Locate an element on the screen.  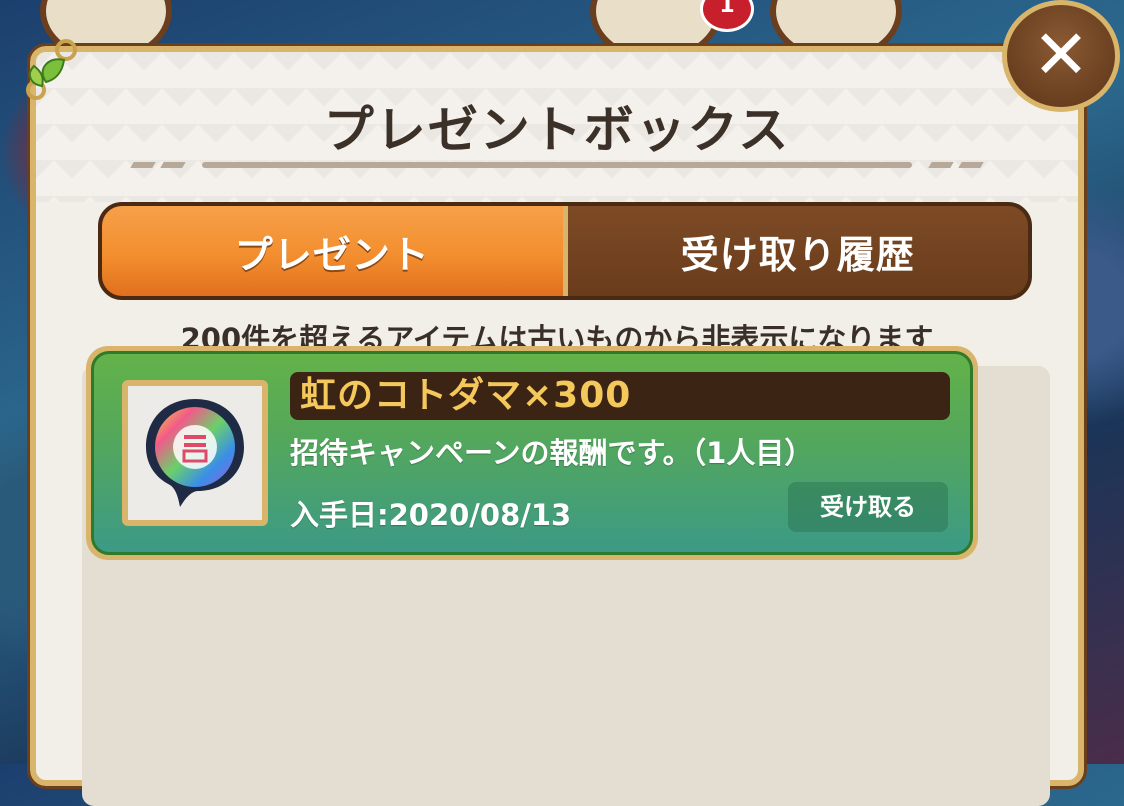
dialog-title: プレゼントボックス is located at coordinates (557, 130).